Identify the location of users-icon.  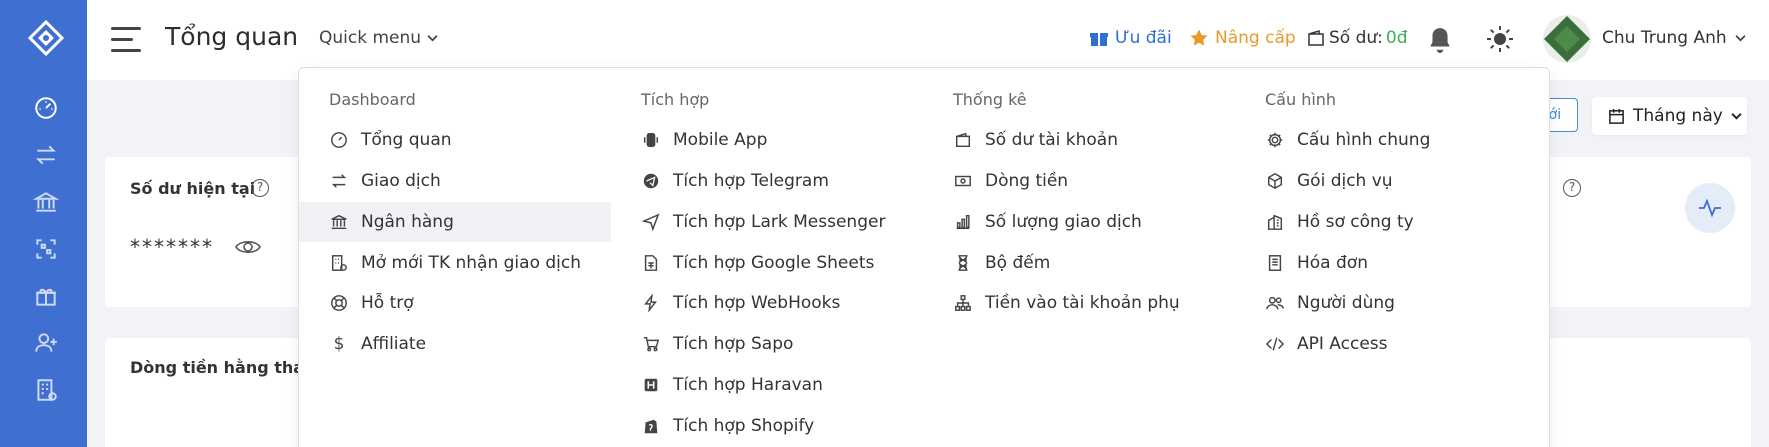
(1275, 303).